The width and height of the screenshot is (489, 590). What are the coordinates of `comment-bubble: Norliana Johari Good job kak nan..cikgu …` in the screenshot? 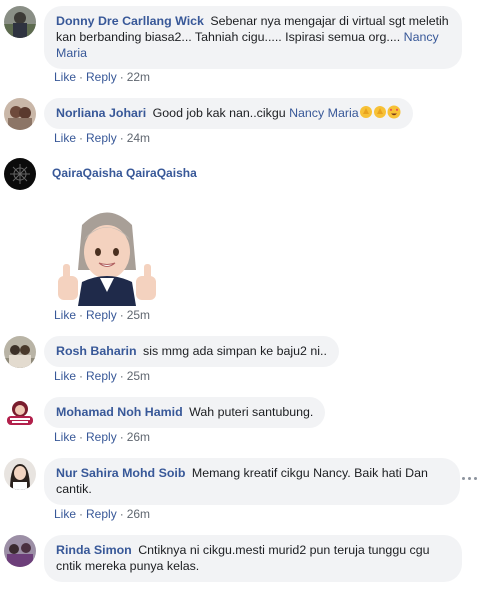 It's located at (228, 113).